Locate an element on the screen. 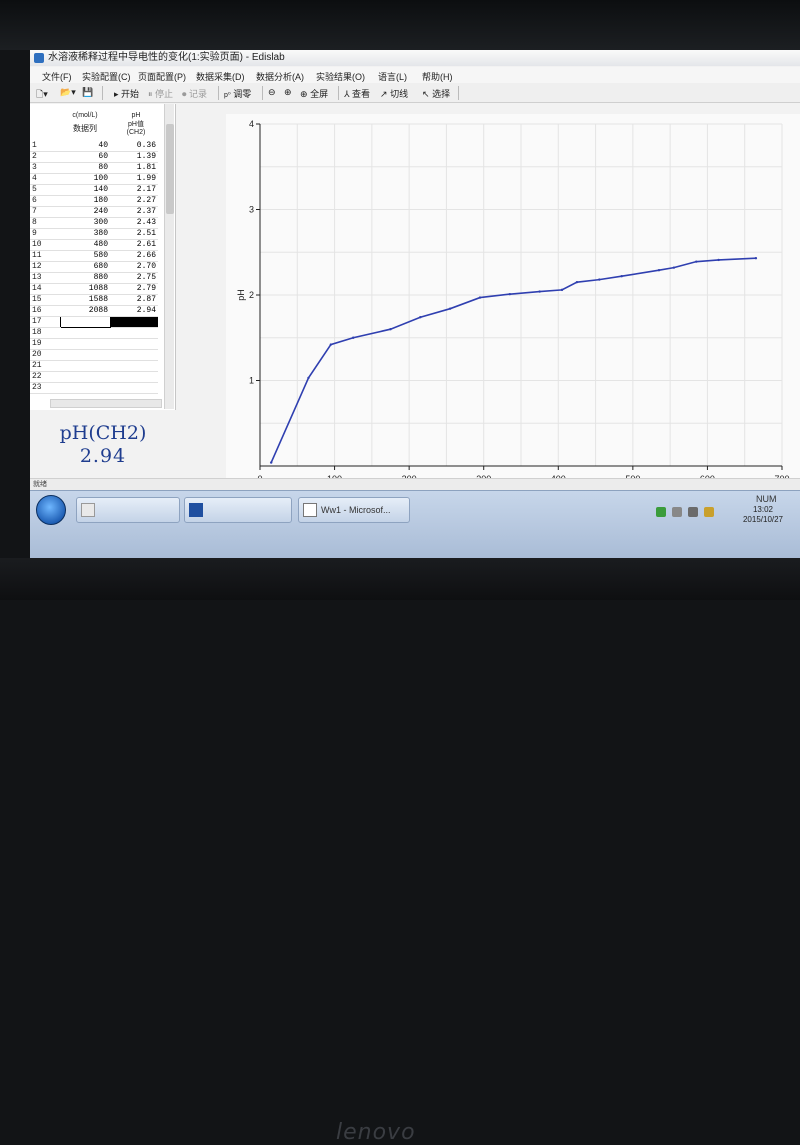 The width and height of the screenshot is (800, 1145). cell-ph: 1.81 is located at coordinates (134, 168).